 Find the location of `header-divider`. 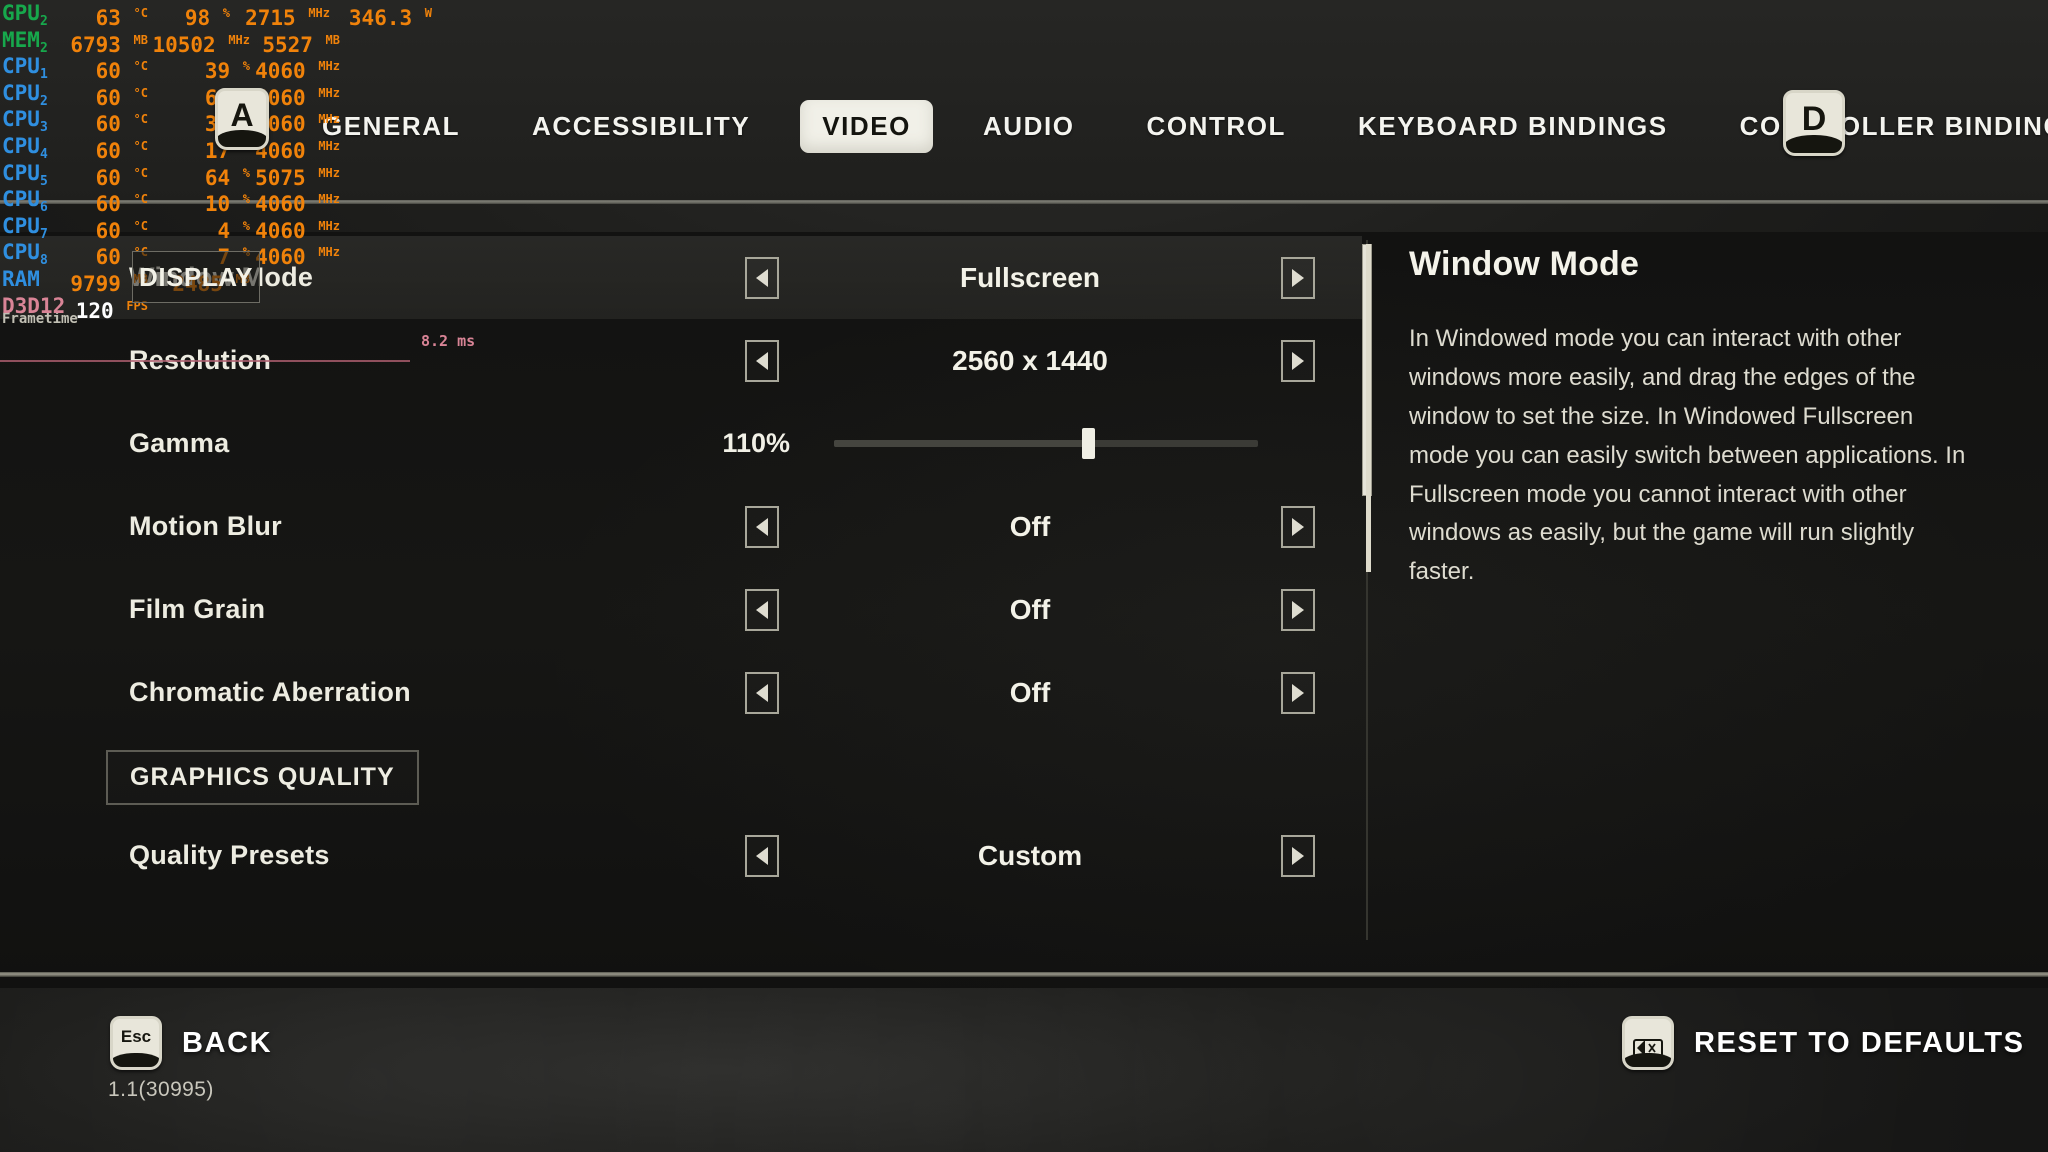

header-divider is located at coordinates (1024, 202).